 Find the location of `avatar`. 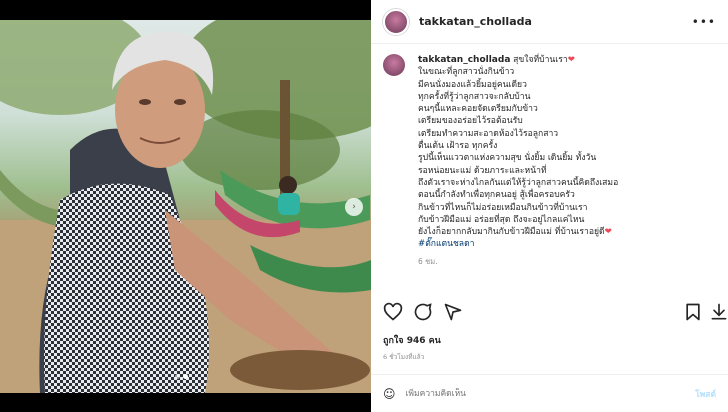

avatar is located at coordinates (396, 21).